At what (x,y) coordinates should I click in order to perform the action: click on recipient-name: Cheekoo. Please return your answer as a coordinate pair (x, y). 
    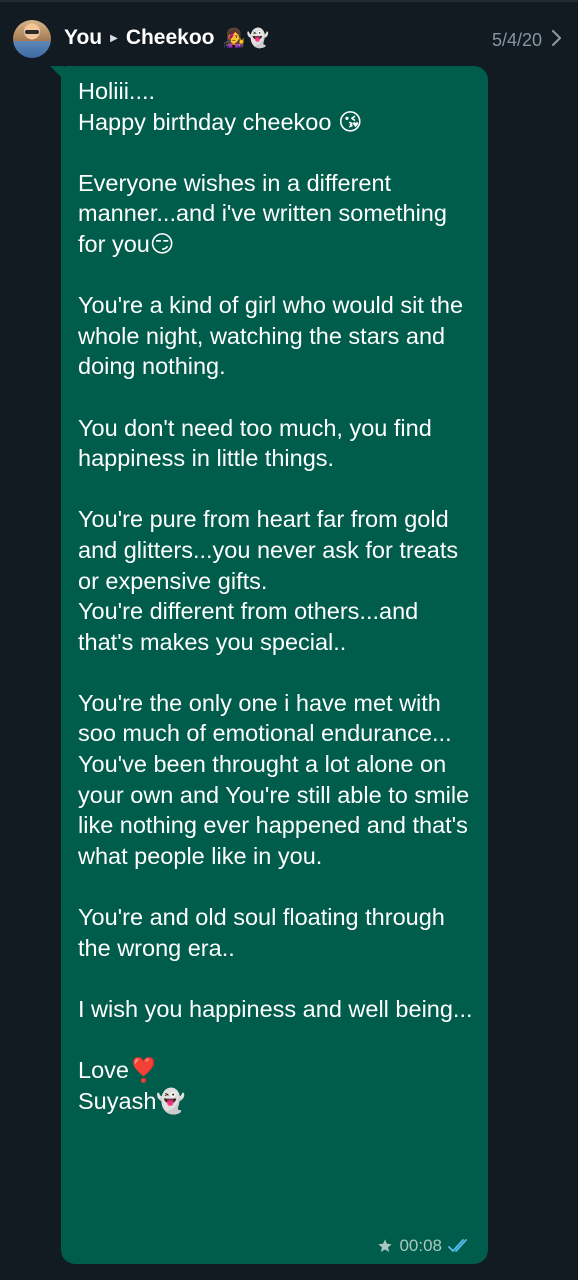
    Looking at the image, I should click on (170, 37).